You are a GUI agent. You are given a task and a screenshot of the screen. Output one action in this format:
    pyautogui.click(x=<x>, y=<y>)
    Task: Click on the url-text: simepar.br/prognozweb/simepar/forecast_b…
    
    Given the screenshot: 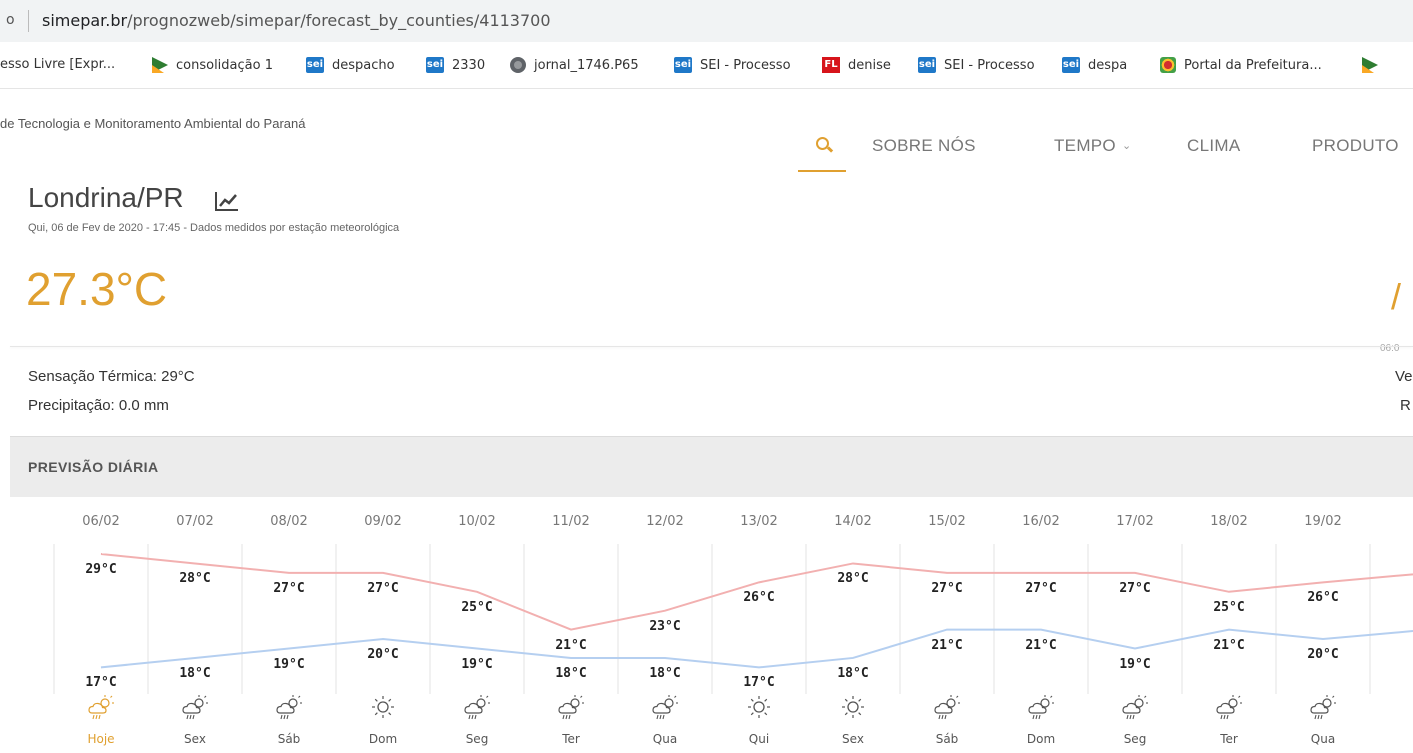 What is the action you would take?
    pyautogui.click(x=296, y=20)
    